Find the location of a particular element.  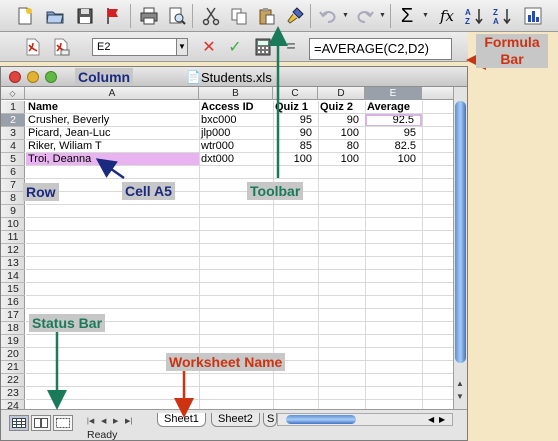

row-header-2: 2 is located at coordinates (13, 120).